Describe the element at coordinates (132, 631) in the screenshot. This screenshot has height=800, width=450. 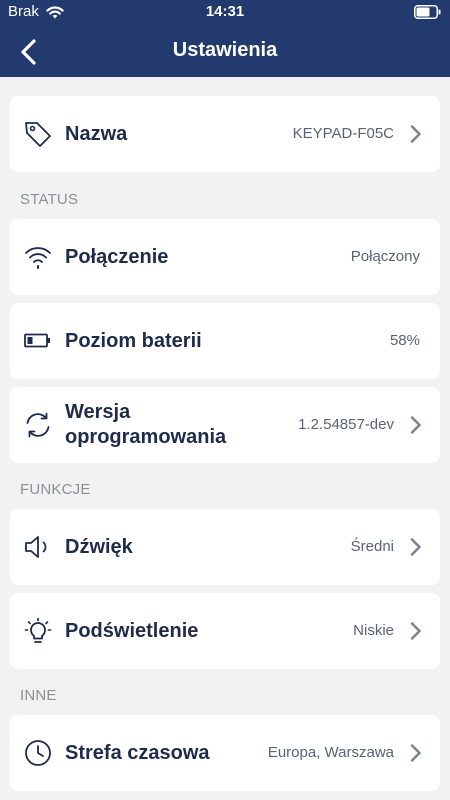
I see `backlight-label: Podświetlenie` at that location.